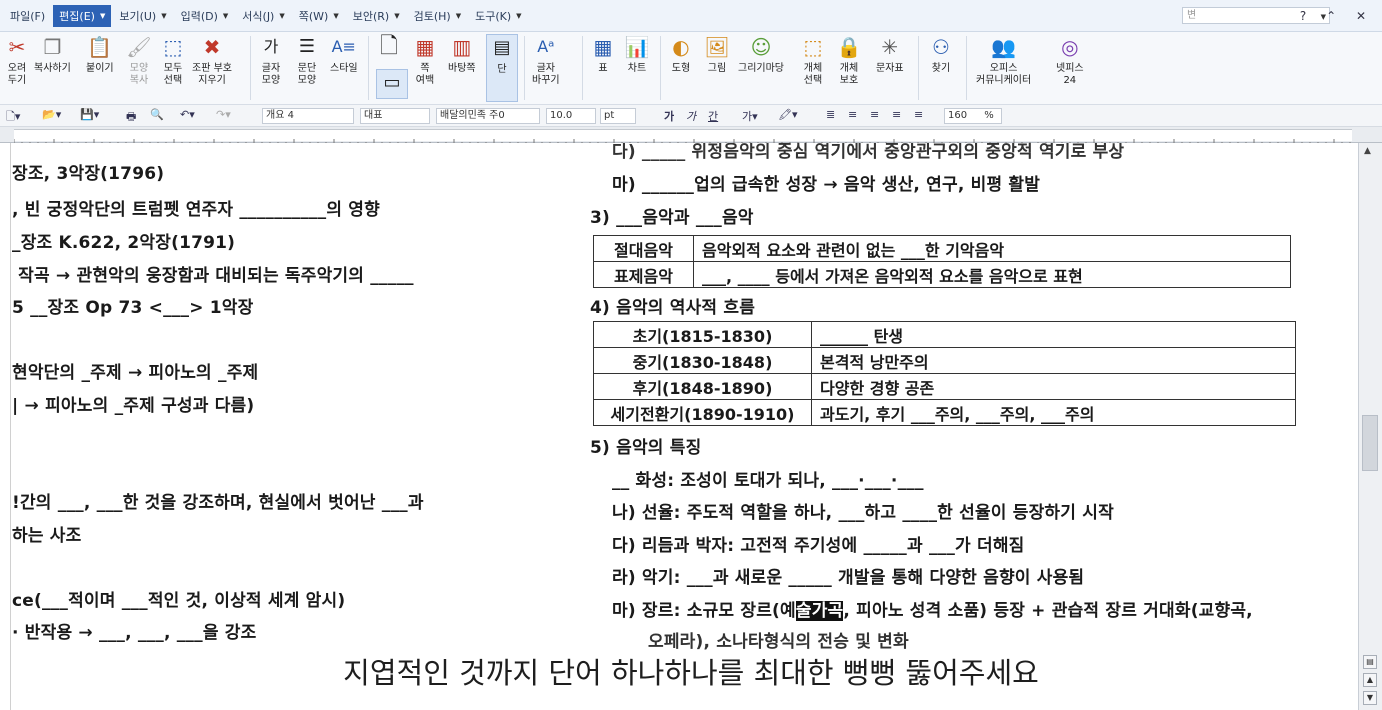 Image resolution: width=1382 pixels, height=710 pixels. What do you see at coordinates (618, 116) in the screenshot?
I see `font-unit-select: pt` at bounding box center [618, 116].